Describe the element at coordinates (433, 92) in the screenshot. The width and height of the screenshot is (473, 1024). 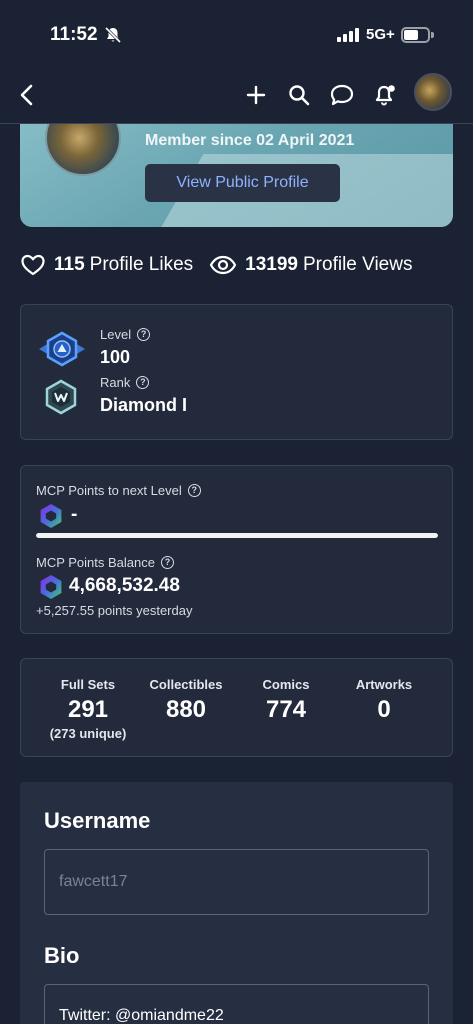
I see `user-avatar` at that location.